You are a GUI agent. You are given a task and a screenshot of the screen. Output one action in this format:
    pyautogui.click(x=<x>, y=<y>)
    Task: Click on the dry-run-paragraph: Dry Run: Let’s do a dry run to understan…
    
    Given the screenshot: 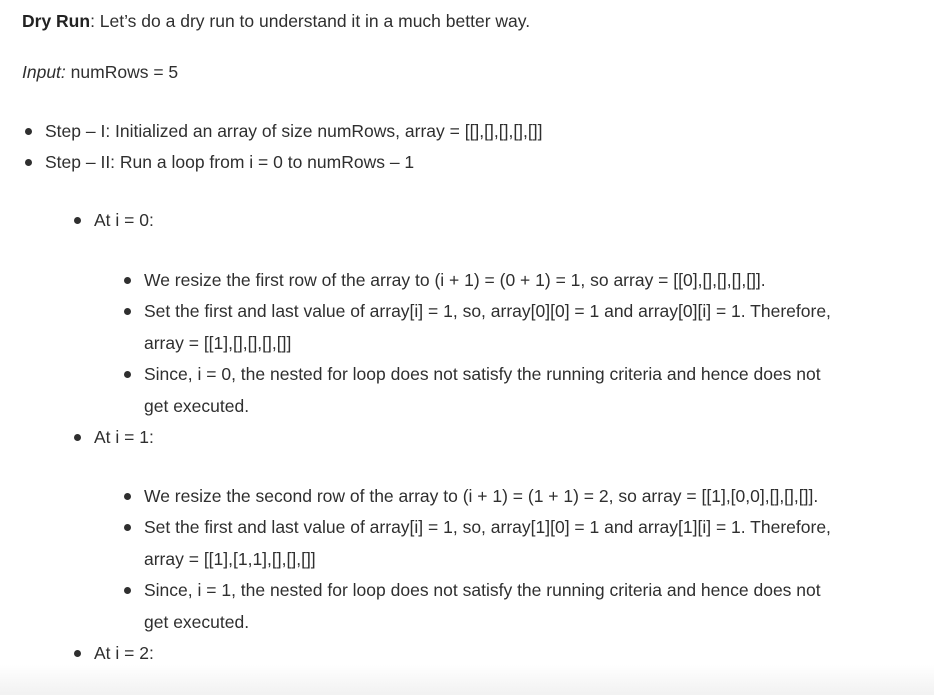 What is the action you would take?
    pyautogui.click(x=276, y=21)
    